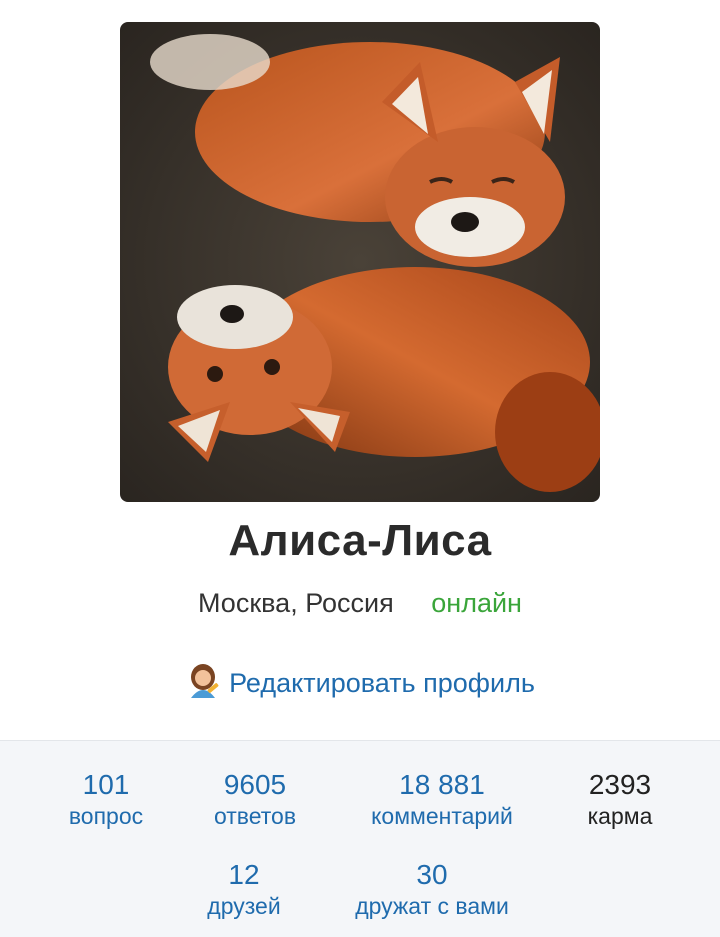 Image resolution: width=720 pixels, height=937 pixels. I want to click on edit-profile-link: Редактировать профиль, so click(360, 681).